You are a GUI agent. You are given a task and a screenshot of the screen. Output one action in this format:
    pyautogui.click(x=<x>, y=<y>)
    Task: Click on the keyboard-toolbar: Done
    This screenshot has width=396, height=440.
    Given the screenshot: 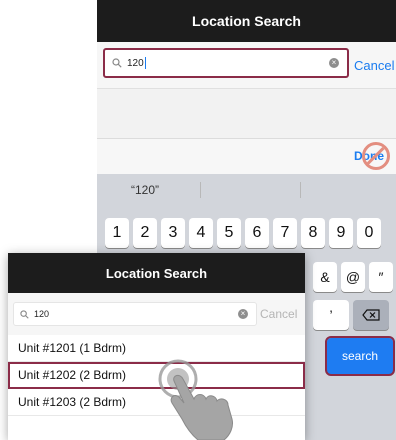 What is the action you would take?
    pyautogui.click(x=246, y=156)
    